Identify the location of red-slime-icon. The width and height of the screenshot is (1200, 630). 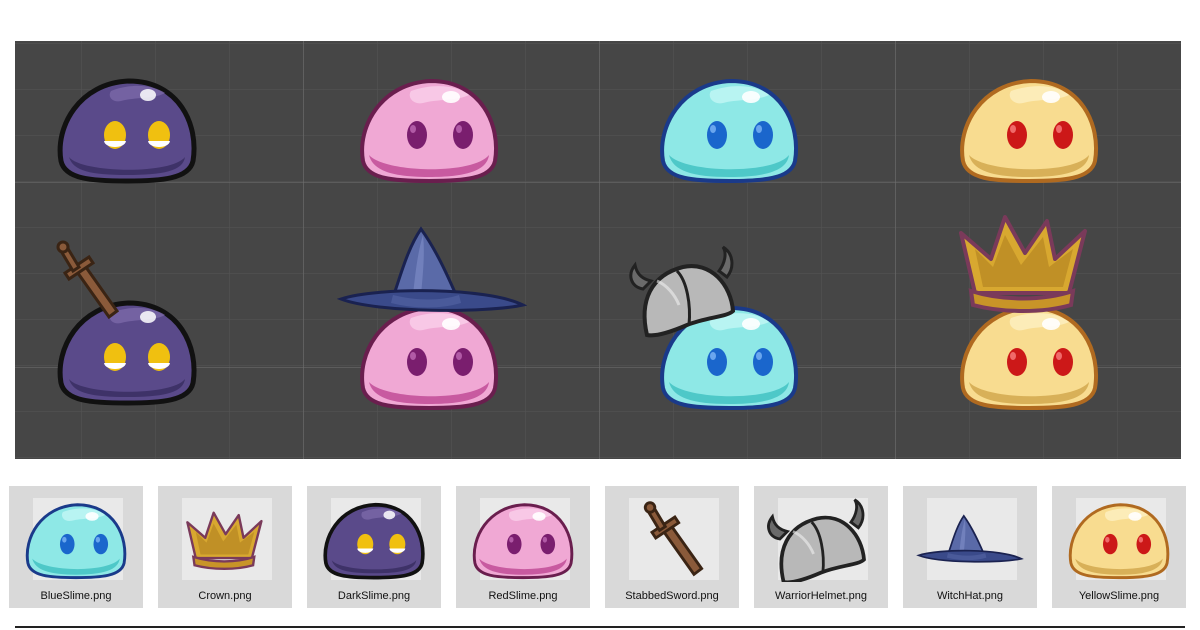
(523, 541).